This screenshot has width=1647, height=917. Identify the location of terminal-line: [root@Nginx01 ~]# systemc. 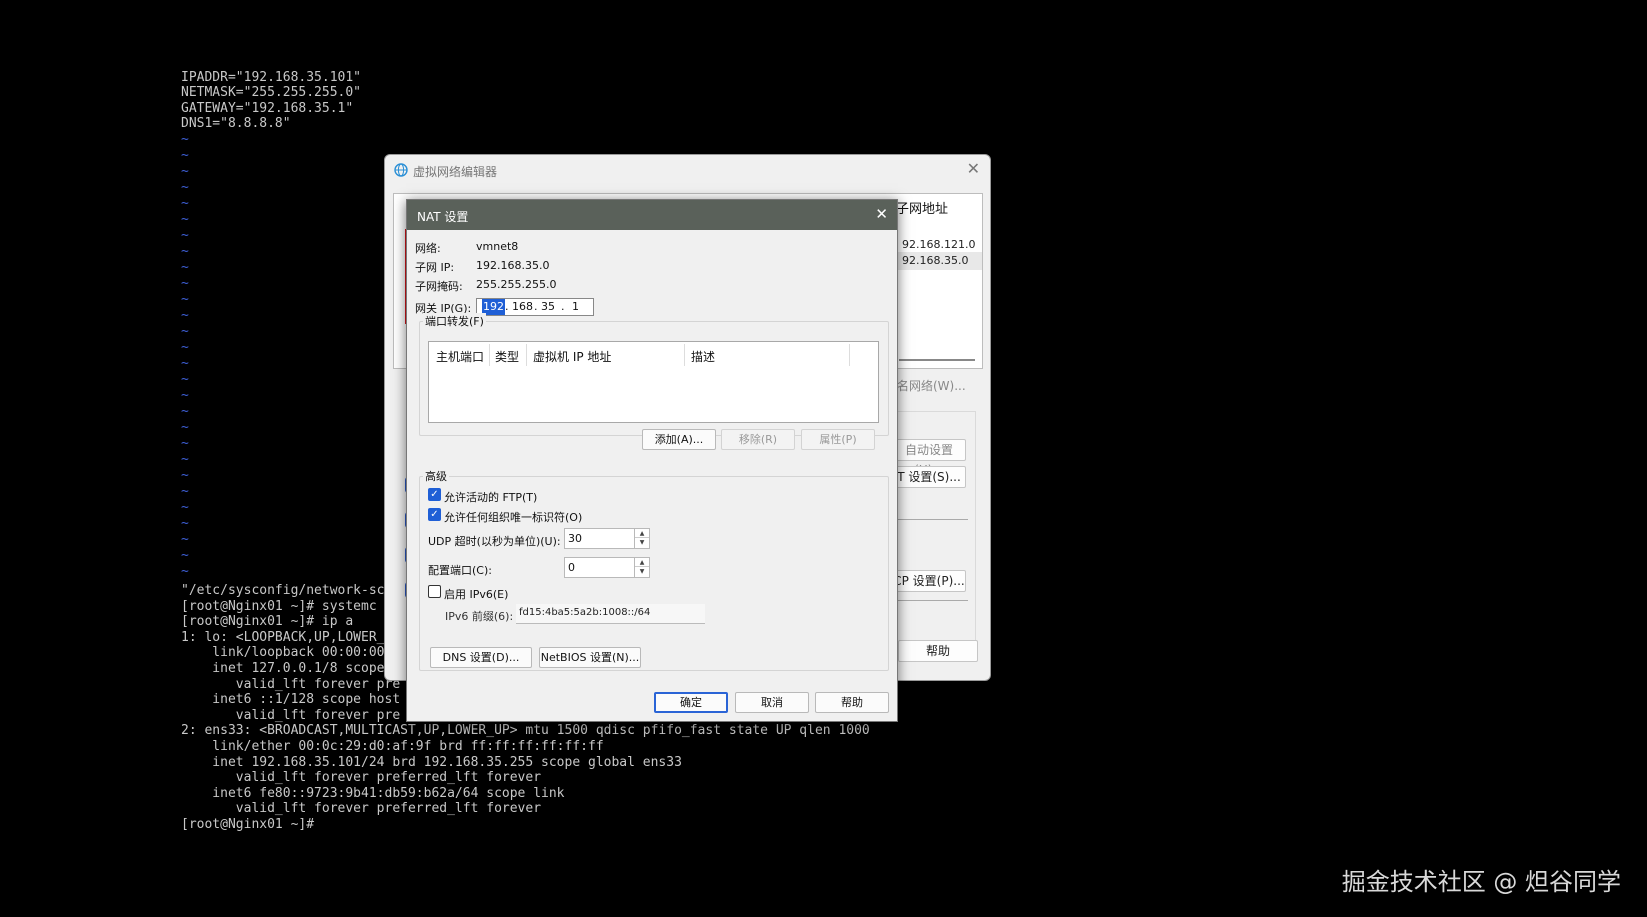
(279, 606).